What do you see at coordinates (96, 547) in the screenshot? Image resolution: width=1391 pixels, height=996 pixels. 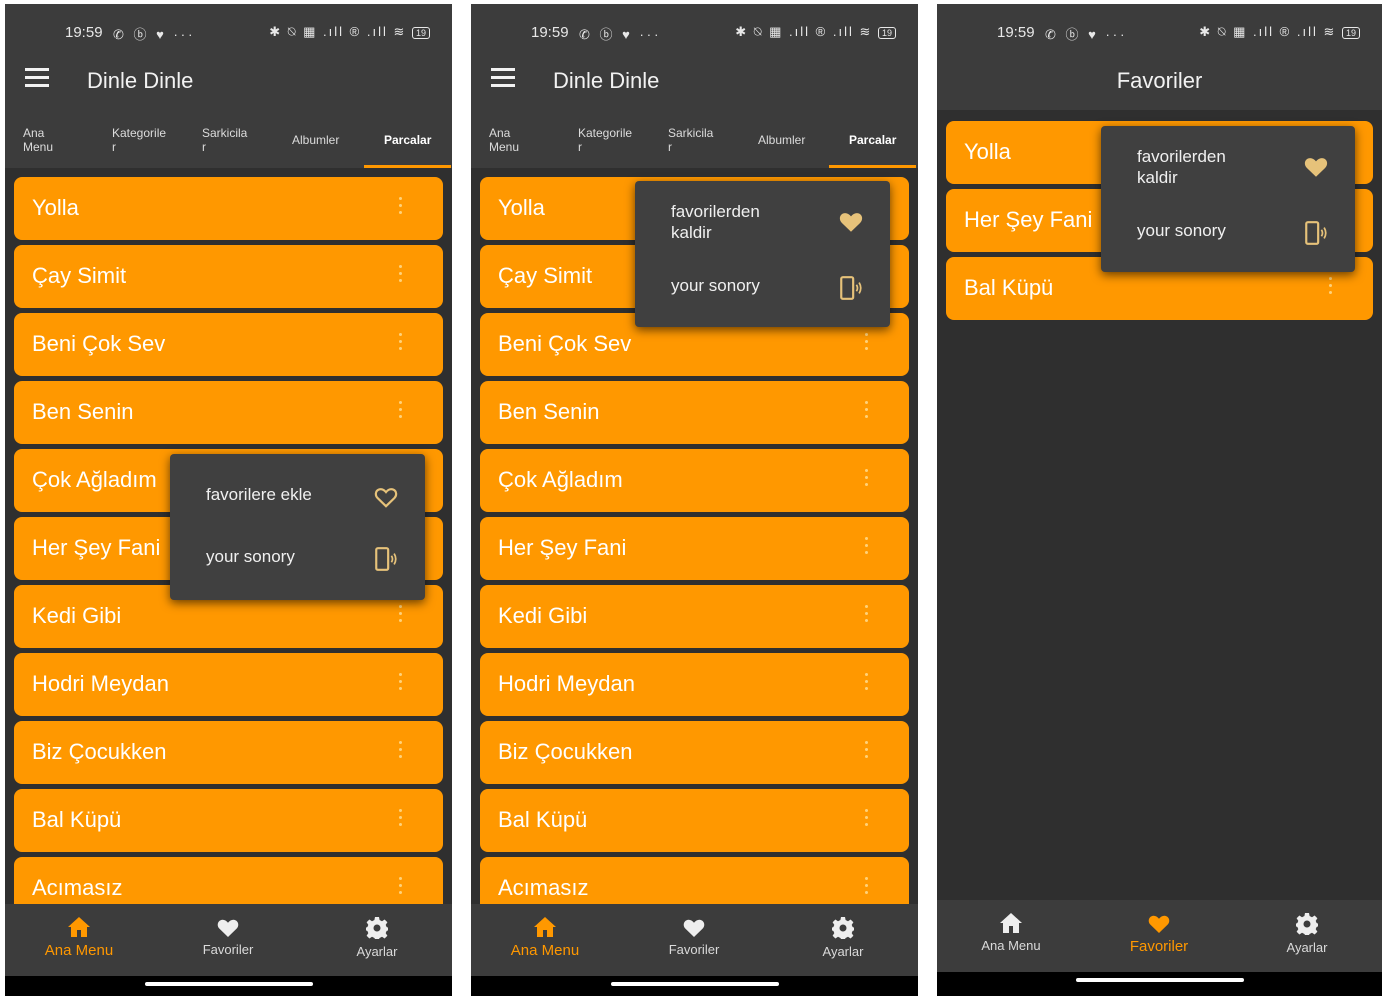 I see `song-title: Her Şey Fani` at bounding box center [96, 547].